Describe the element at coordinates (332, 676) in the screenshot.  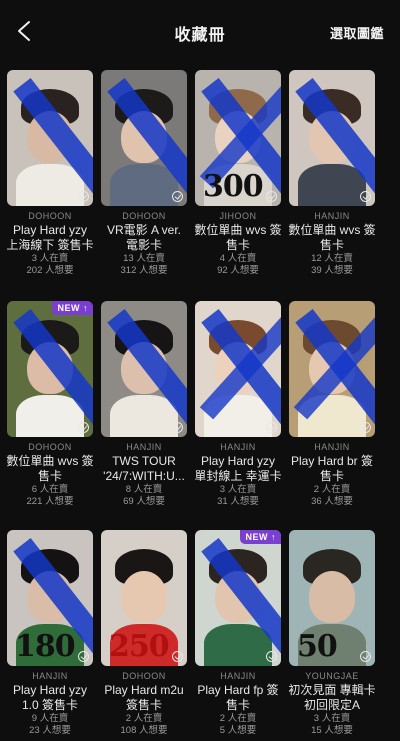
I see `card-artist: YOUNGJAE` at that location.